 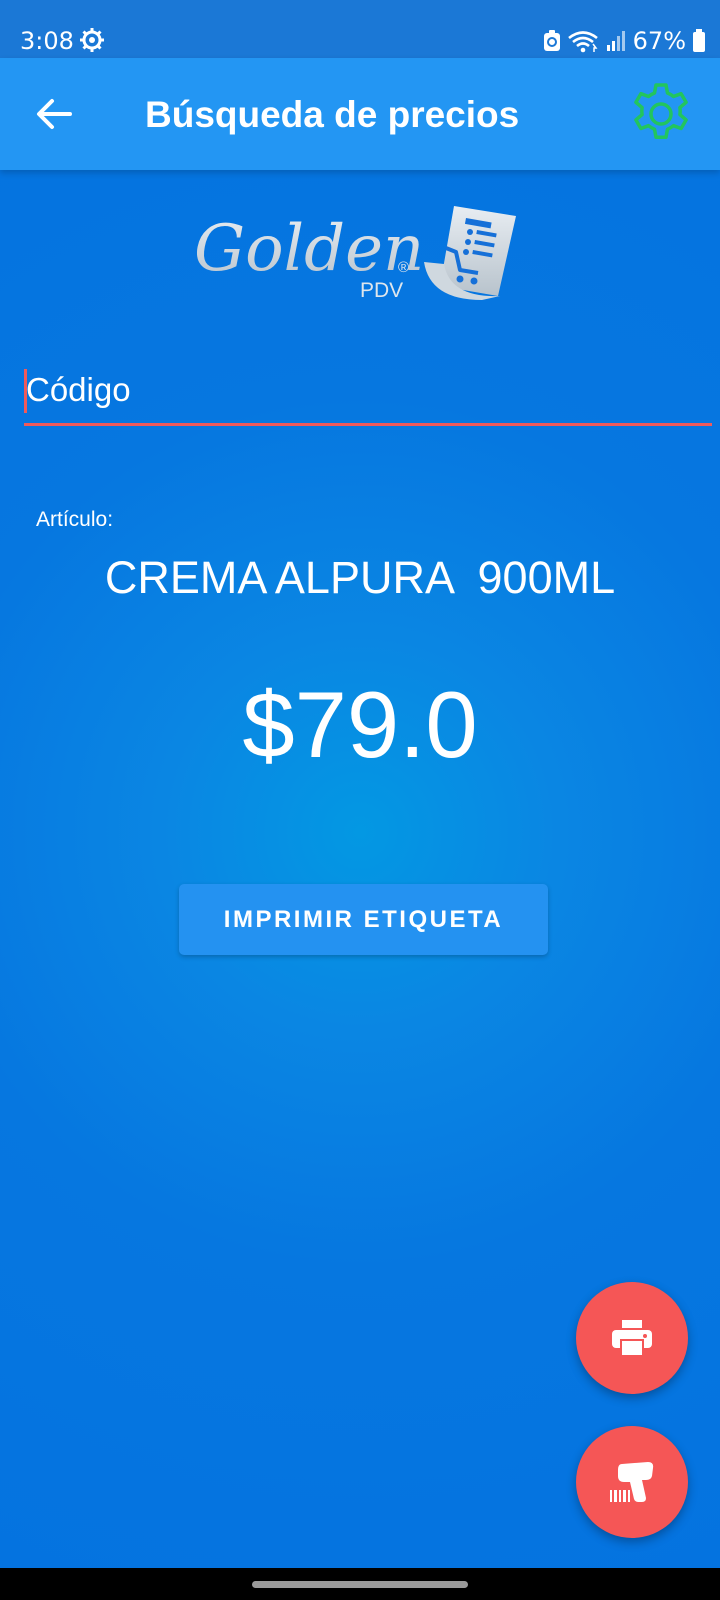 What do you see at coordinates (25, 391) in the screenshot?
I see `text-cursor` at bounding box center [25, 391].